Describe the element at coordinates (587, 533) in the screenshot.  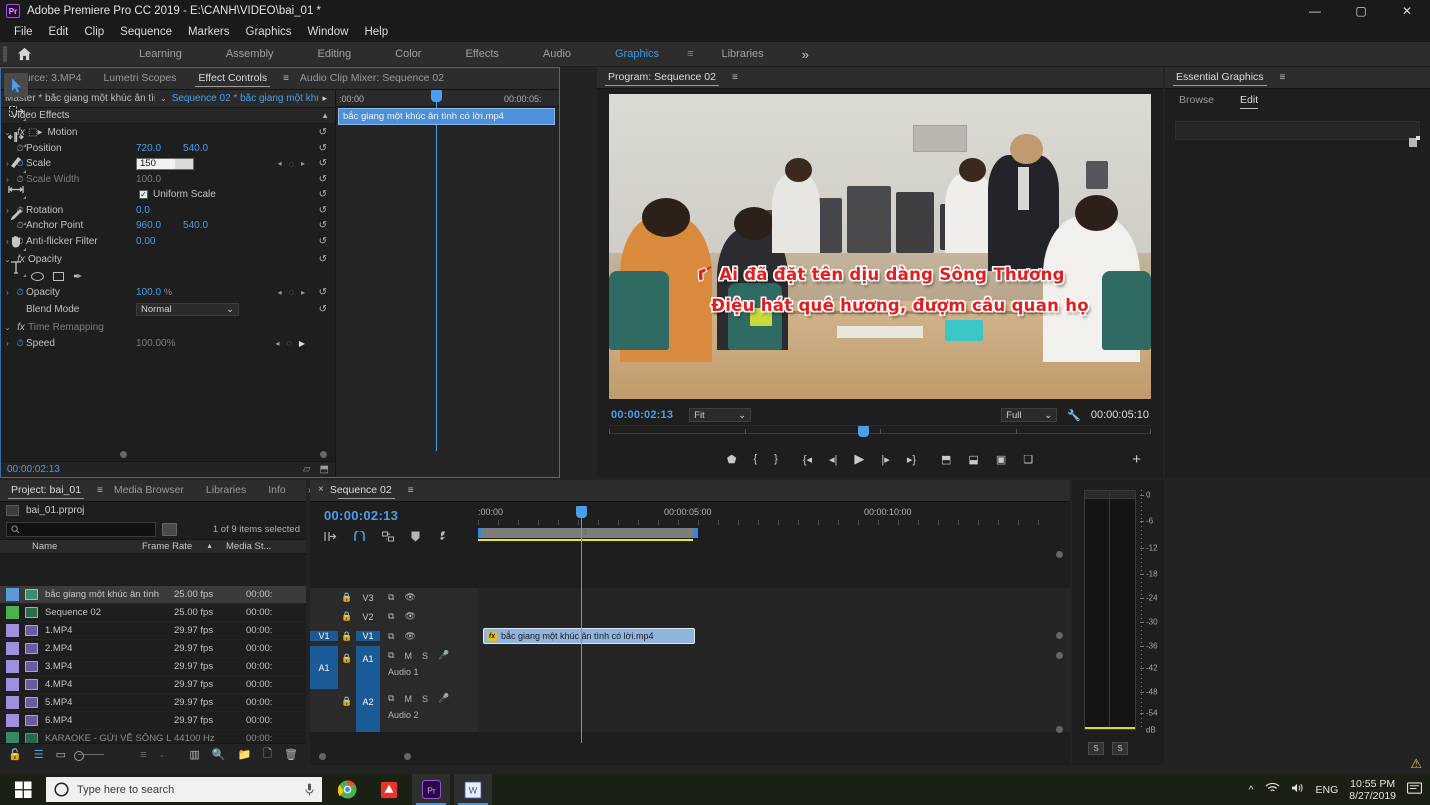
I see `work-area-handle: ⁞⁞` at that location.